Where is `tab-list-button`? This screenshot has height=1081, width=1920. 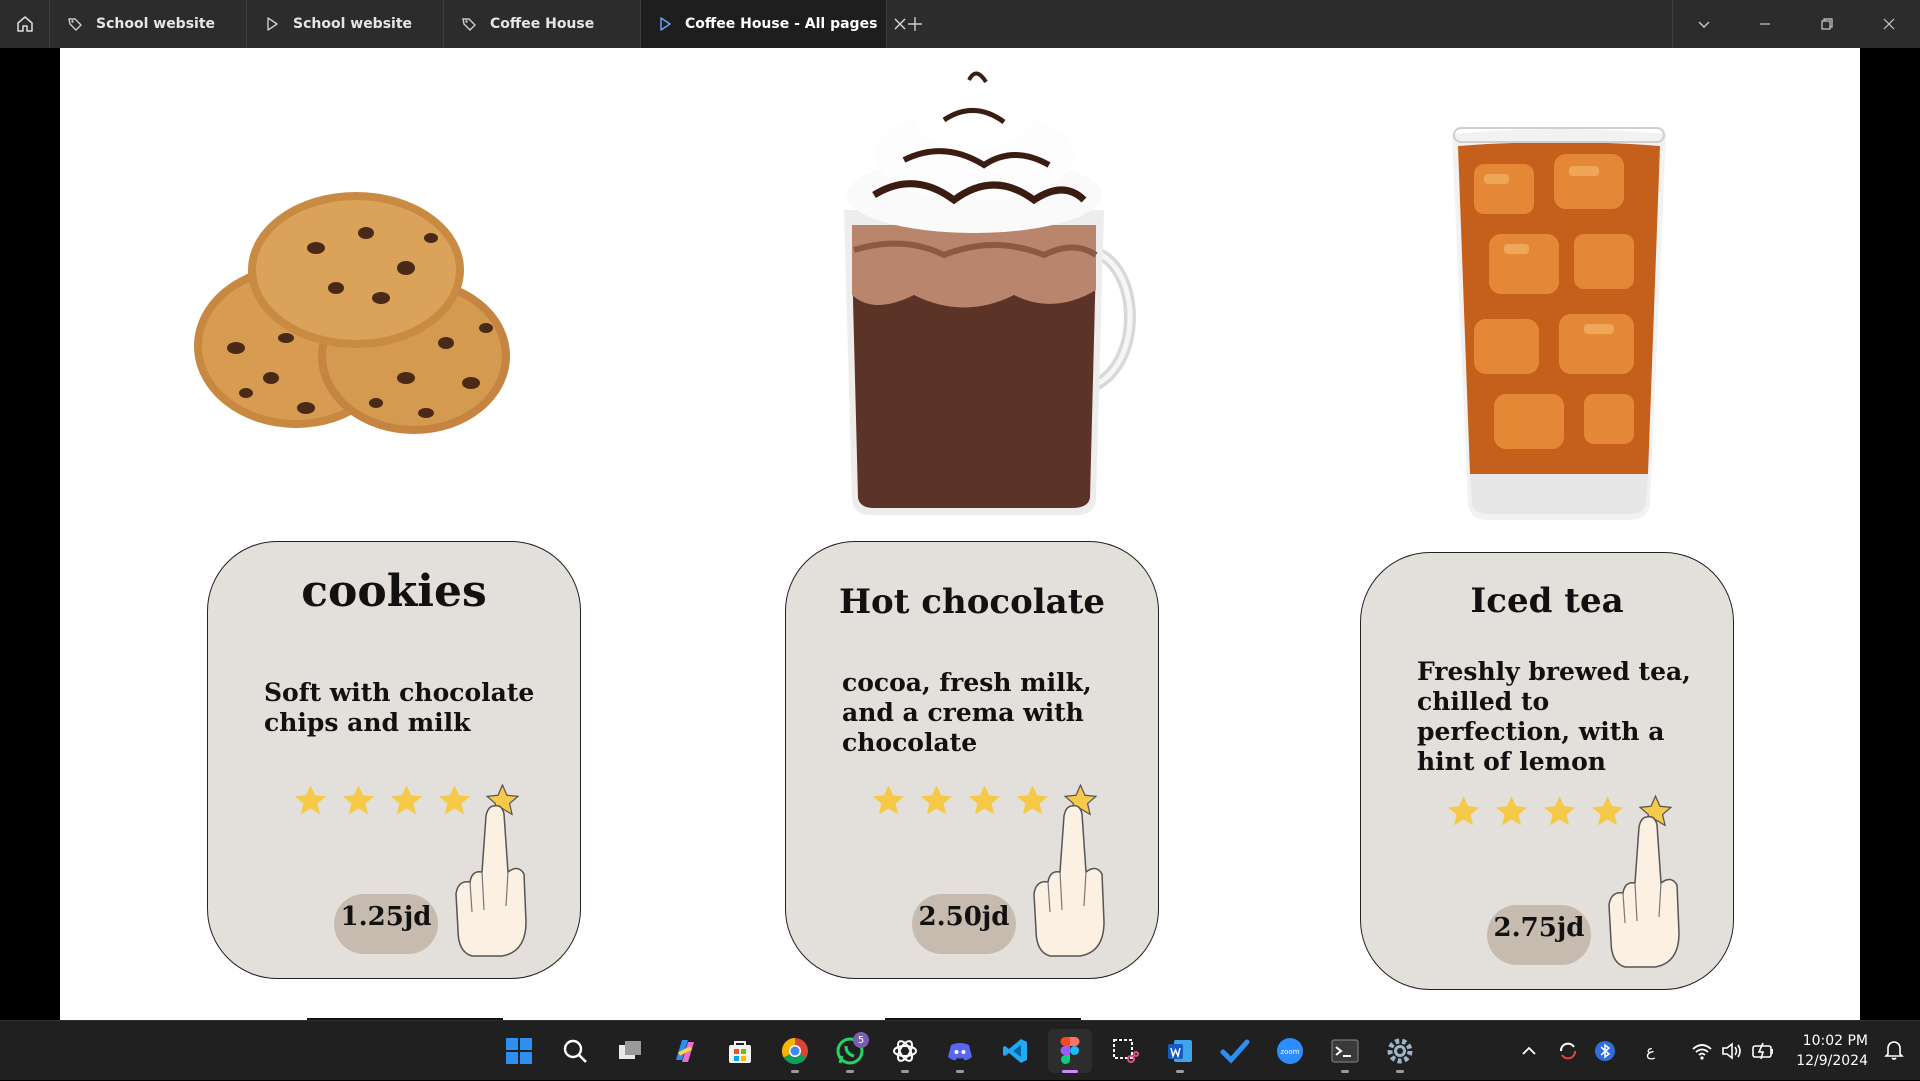 tab-list-button is located at coordinates (1703, 24).